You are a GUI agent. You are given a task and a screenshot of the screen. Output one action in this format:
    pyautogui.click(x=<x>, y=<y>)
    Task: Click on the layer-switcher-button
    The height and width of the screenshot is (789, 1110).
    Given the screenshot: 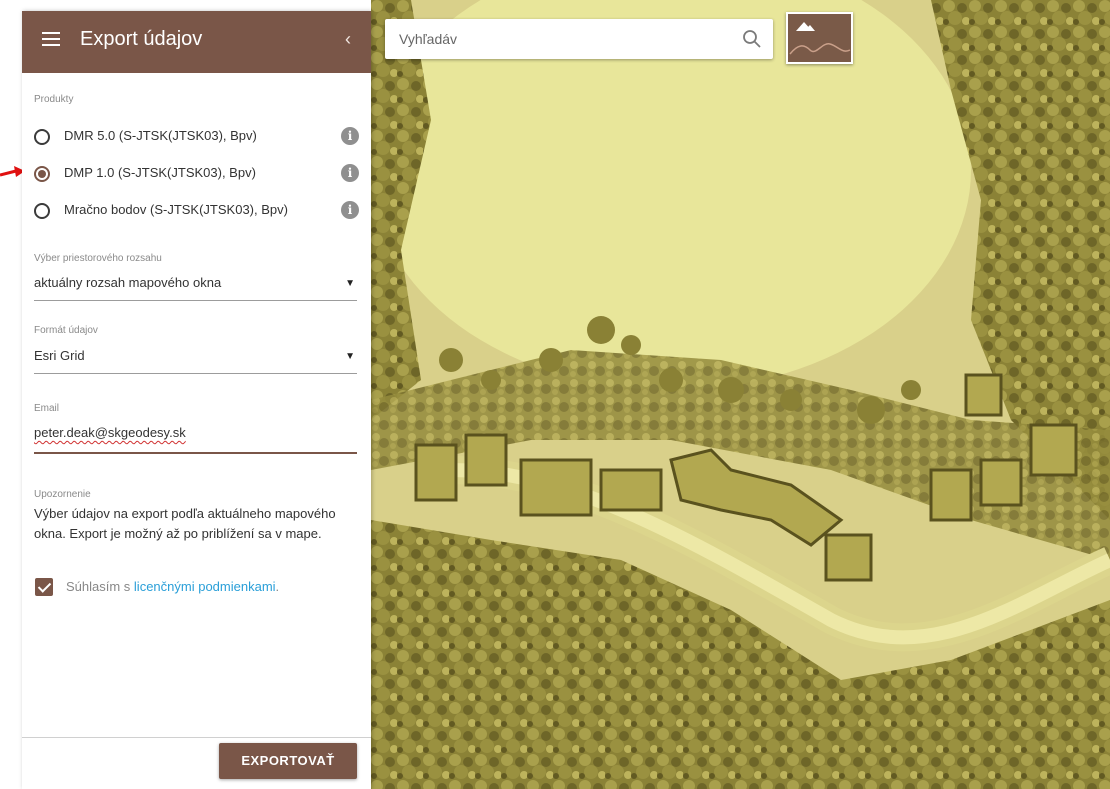 What is the action you would take?
    pyautogui.click(x=819, y=38)
    